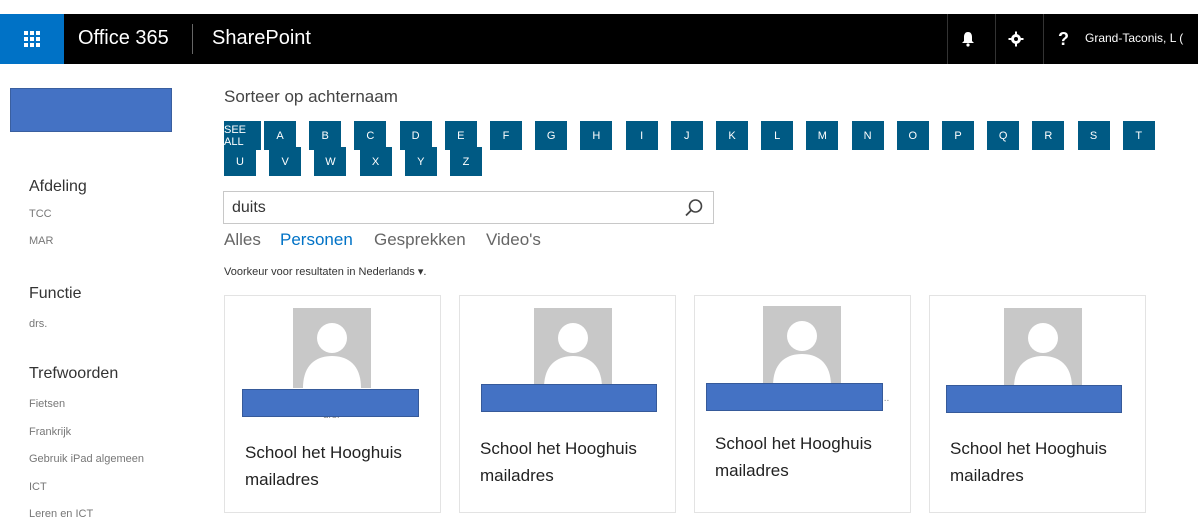 The image size is (1198, 520). I want to click on person-card: drs.School het Hooghuismailadres, so click(332, 404).